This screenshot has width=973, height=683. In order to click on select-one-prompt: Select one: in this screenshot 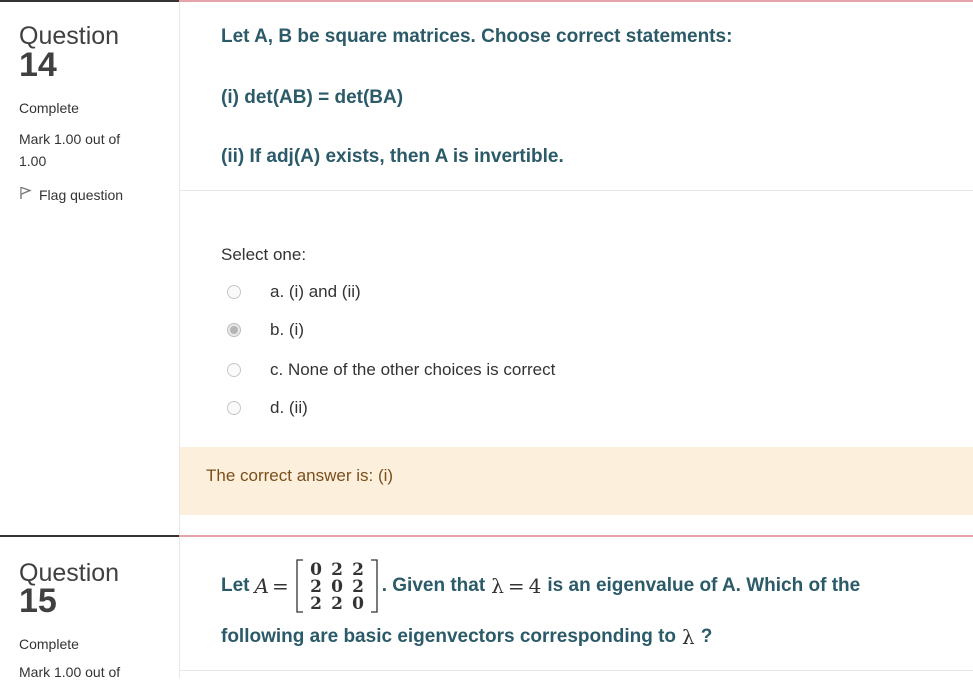, I will do `click(264, 254)`.